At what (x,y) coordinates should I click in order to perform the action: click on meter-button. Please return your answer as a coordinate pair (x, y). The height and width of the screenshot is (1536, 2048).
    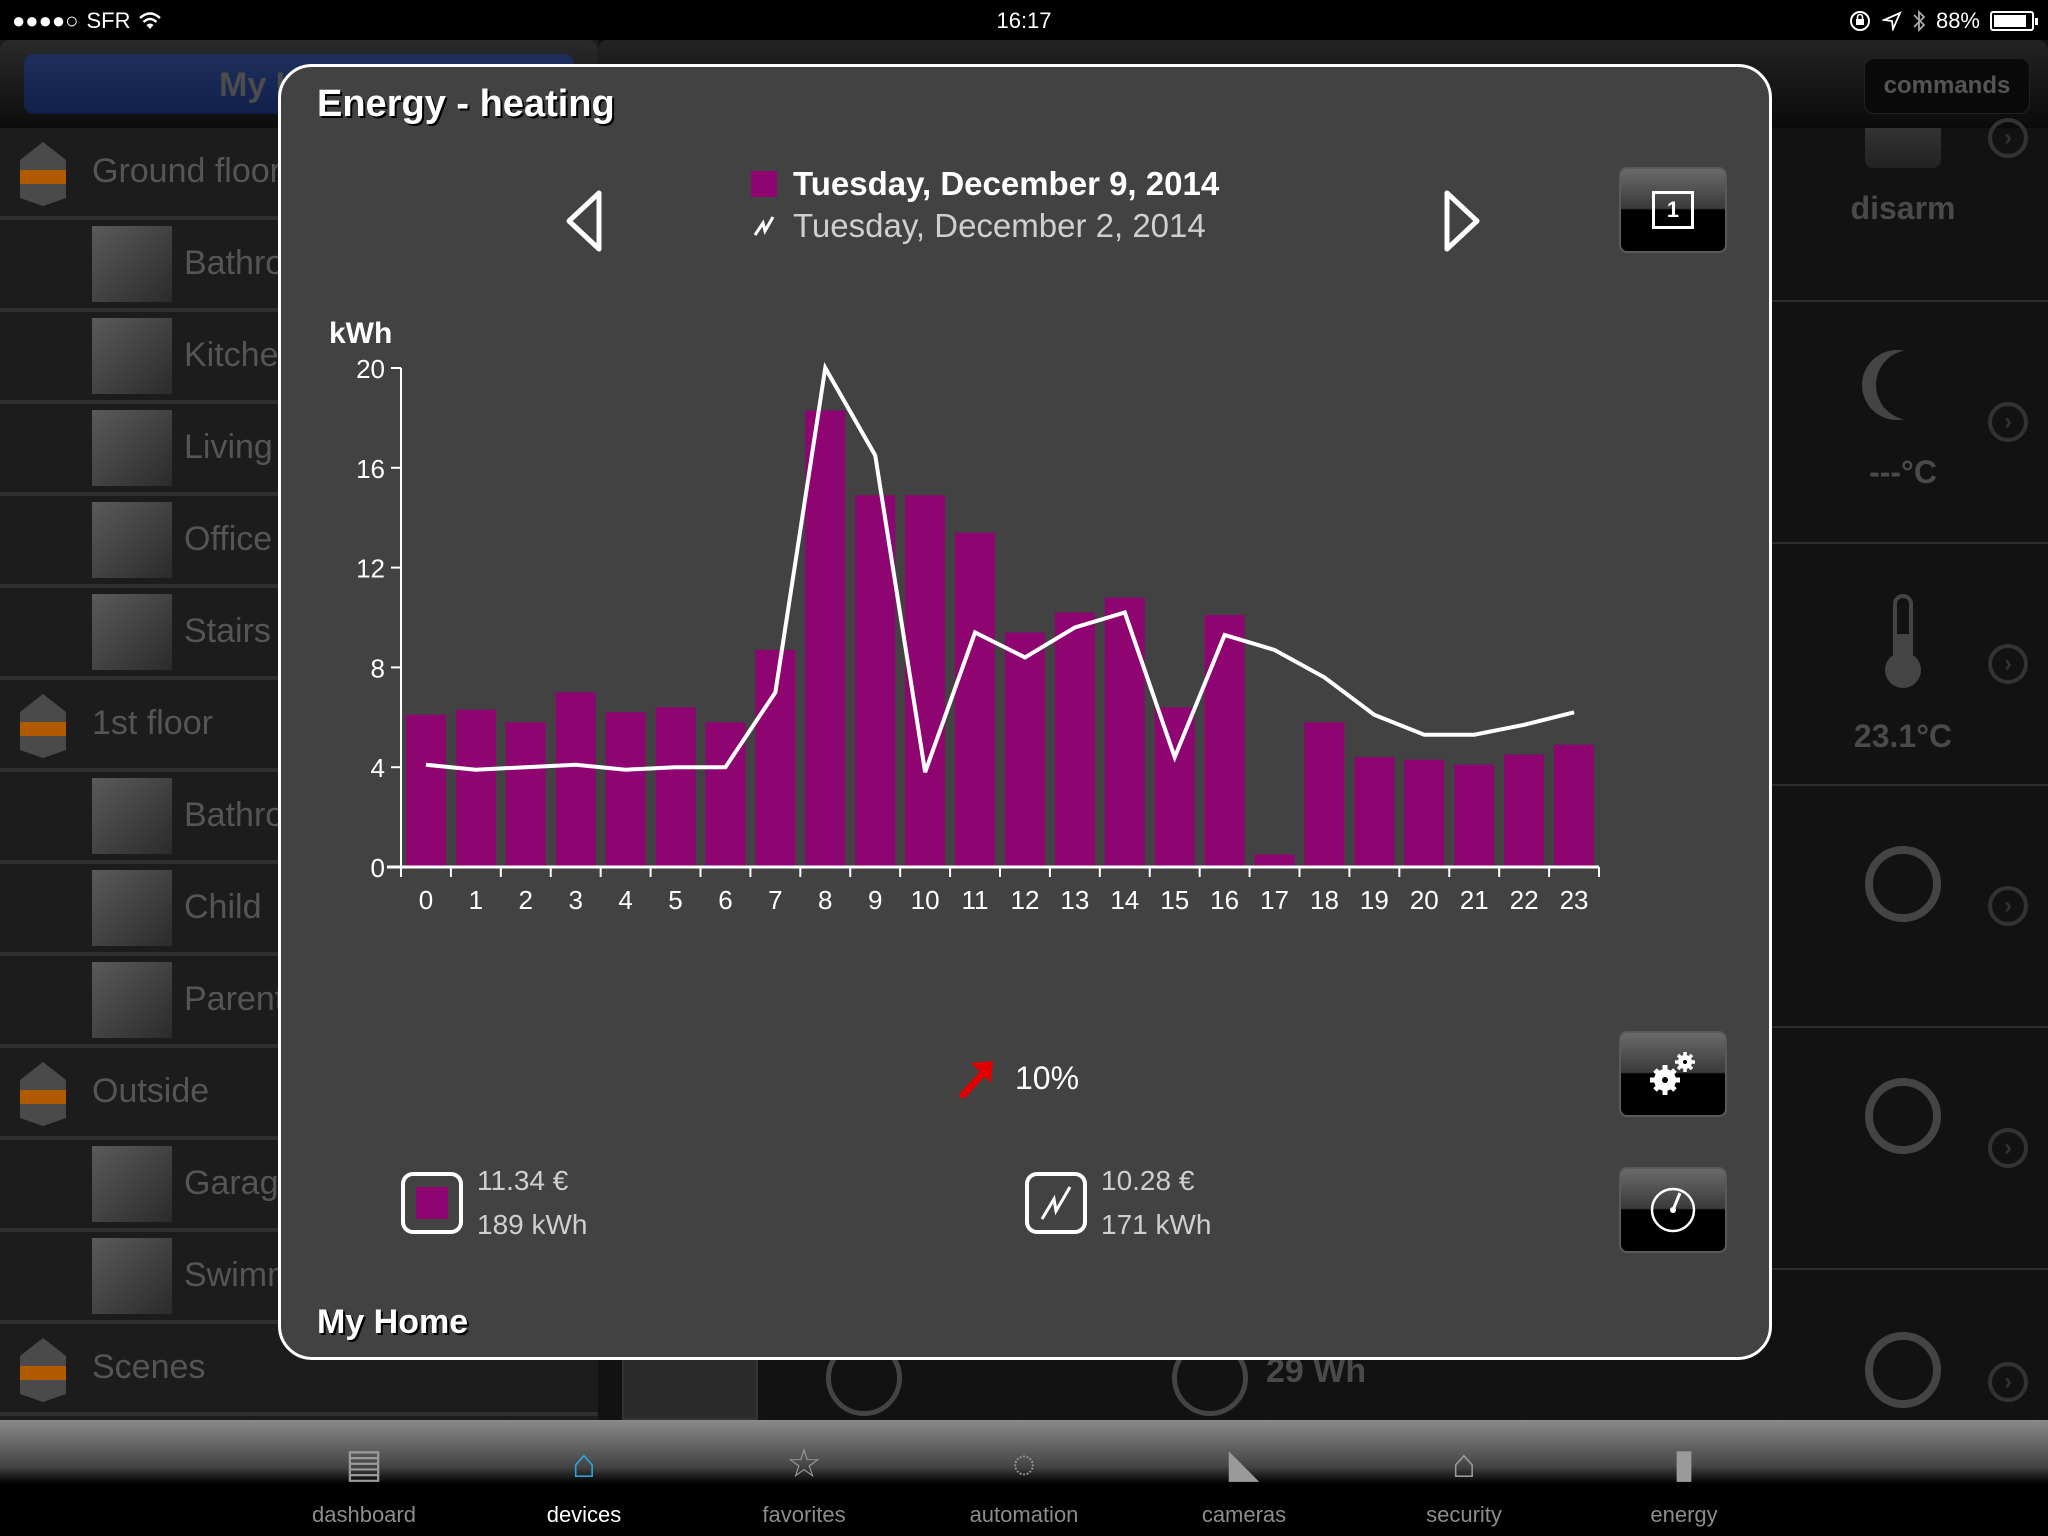
    Looking at the image, I should click on (1673, 1210).